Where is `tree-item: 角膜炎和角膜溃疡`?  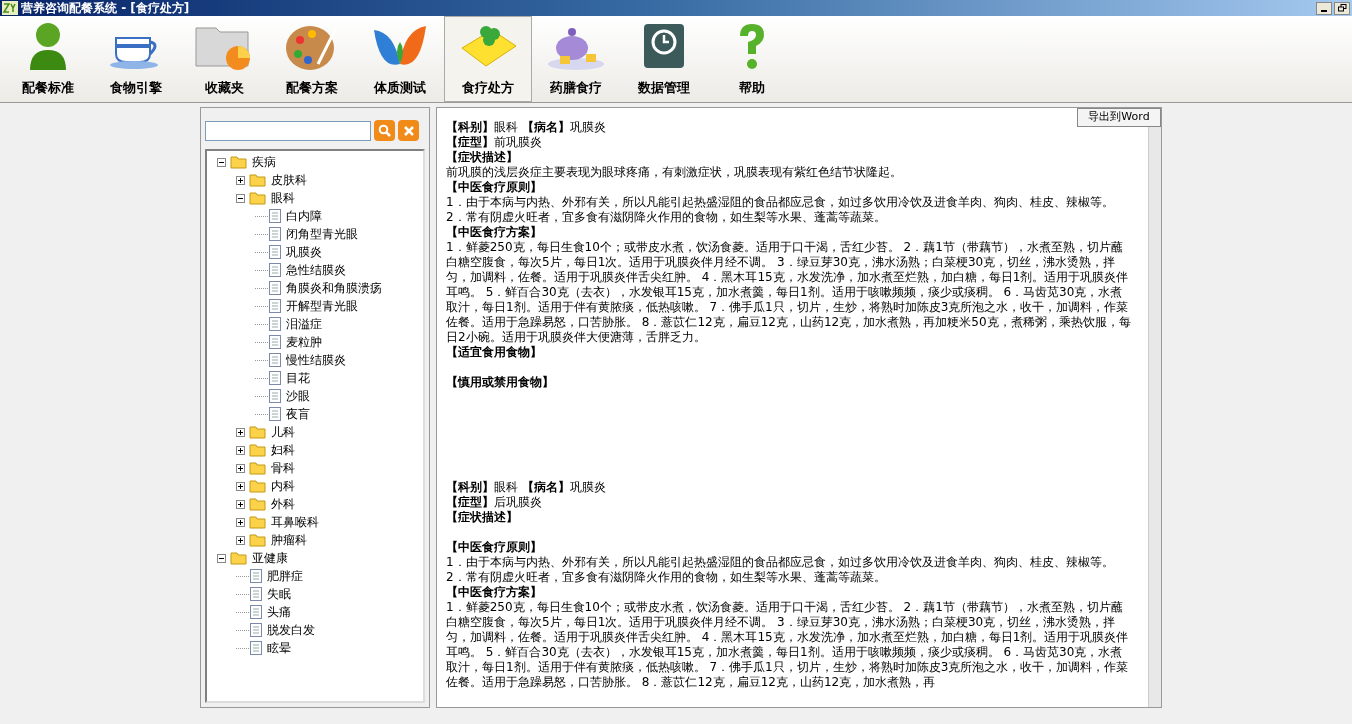 tree-item: 角膜炎和角膜溃疡 is located at coordinates (334, 288).